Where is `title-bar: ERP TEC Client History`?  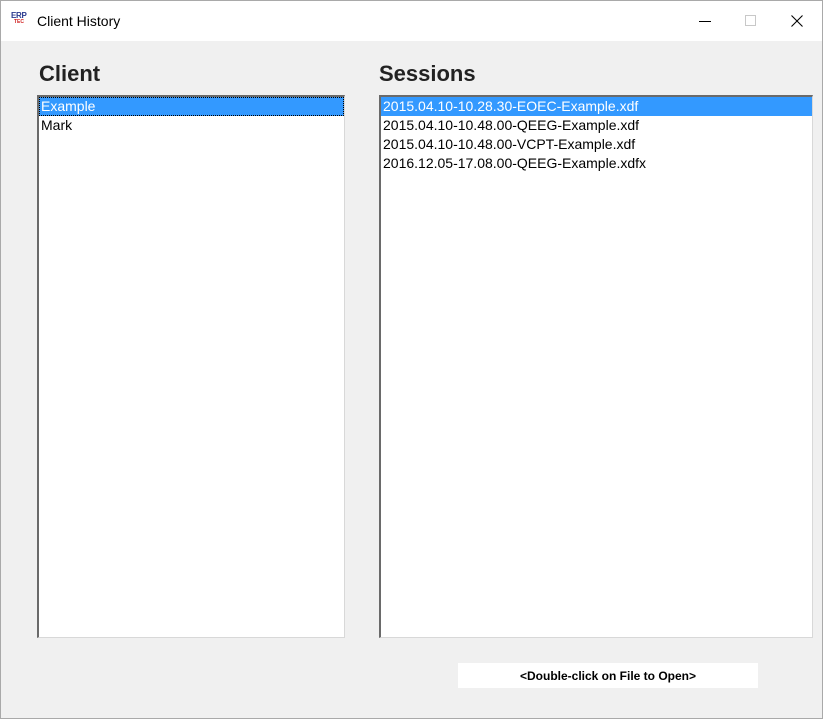 title-bar: ERP TEC Client History is located at coordinates (411, 21).